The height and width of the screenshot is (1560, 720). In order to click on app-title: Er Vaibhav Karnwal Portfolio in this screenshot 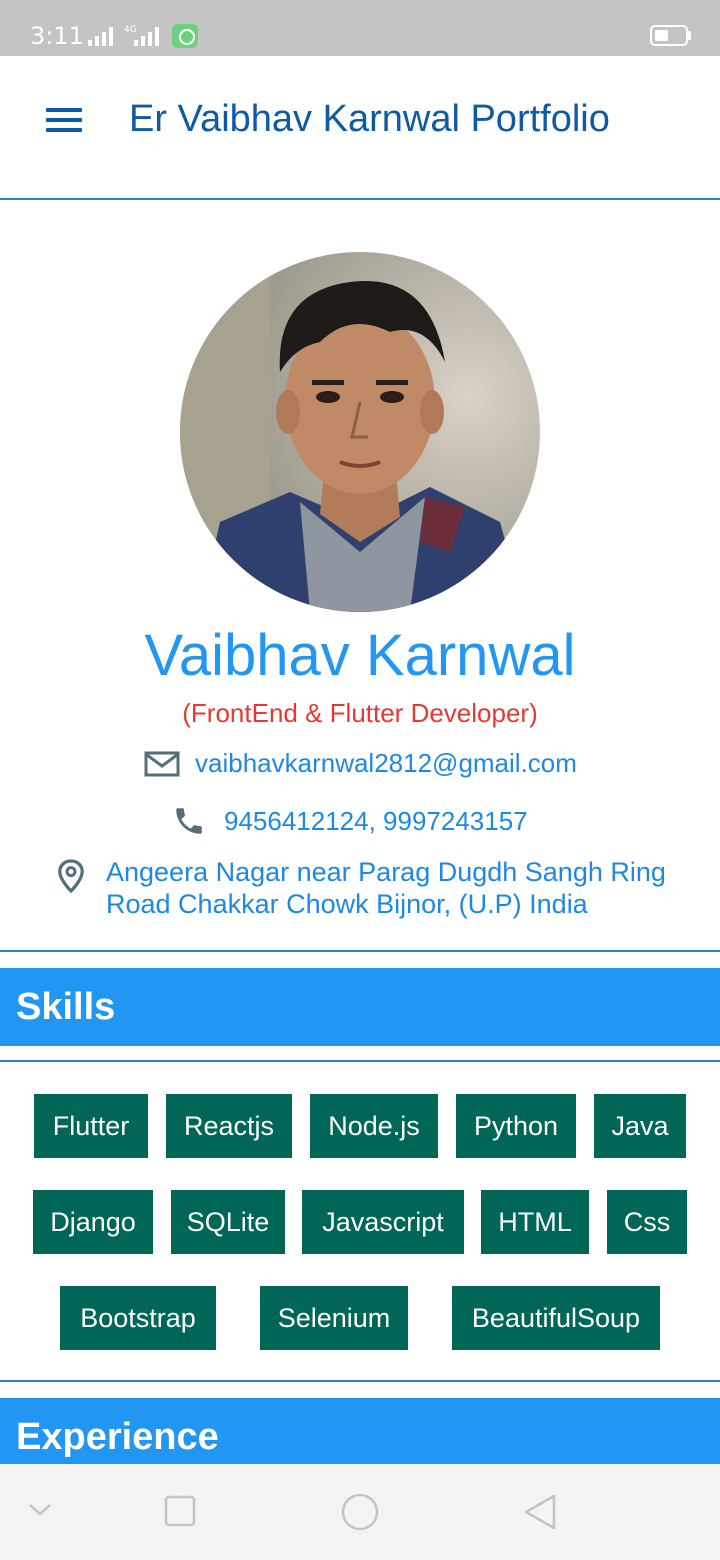, I will do `click(369, 119)`.